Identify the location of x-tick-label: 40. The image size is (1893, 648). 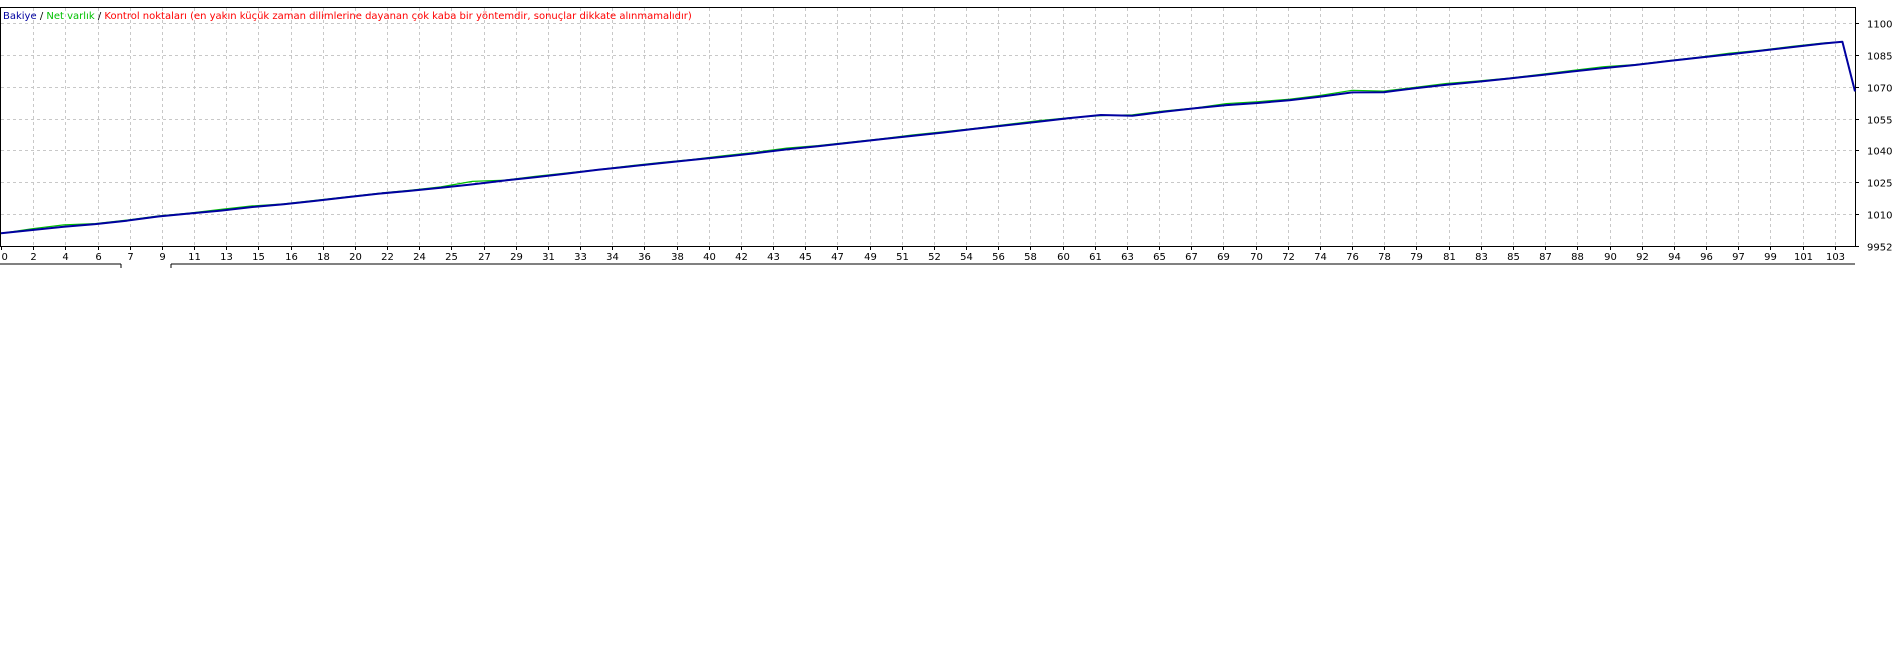
(709, 257).